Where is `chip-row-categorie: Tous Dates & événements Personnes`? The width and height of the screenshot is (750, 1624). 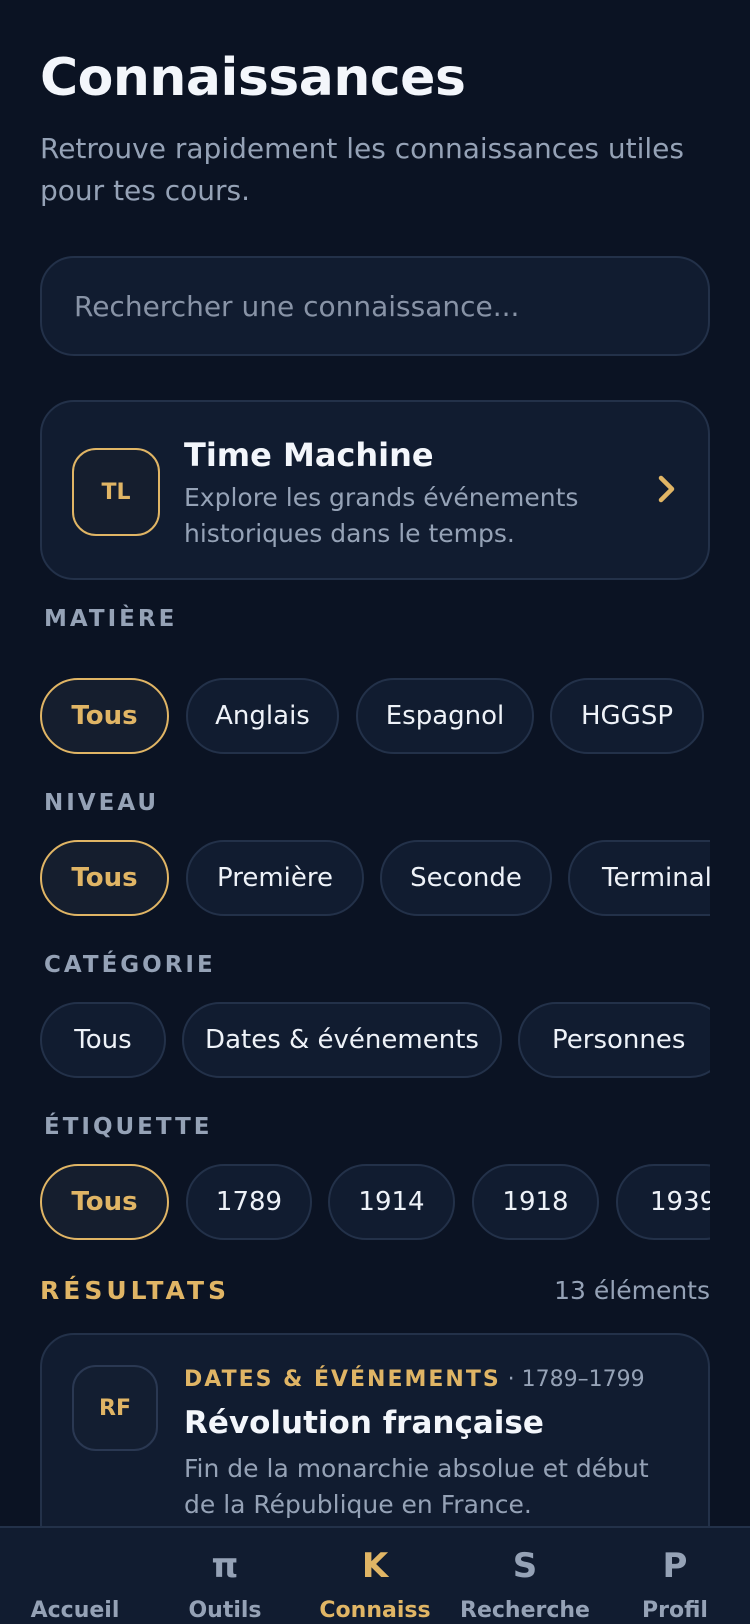 chip-row-categorie: Tous Dates & événements Personnes is located at coordinates (375, 1041).